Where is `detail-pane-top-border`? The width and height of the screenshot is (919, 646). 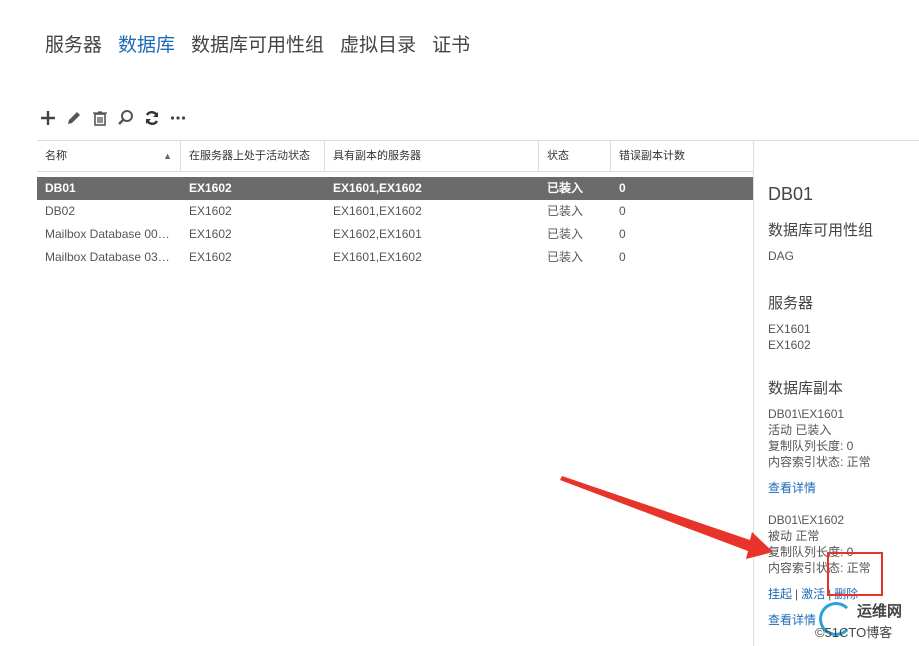
detail-pane-top-border is located at coordinates (836, 140).